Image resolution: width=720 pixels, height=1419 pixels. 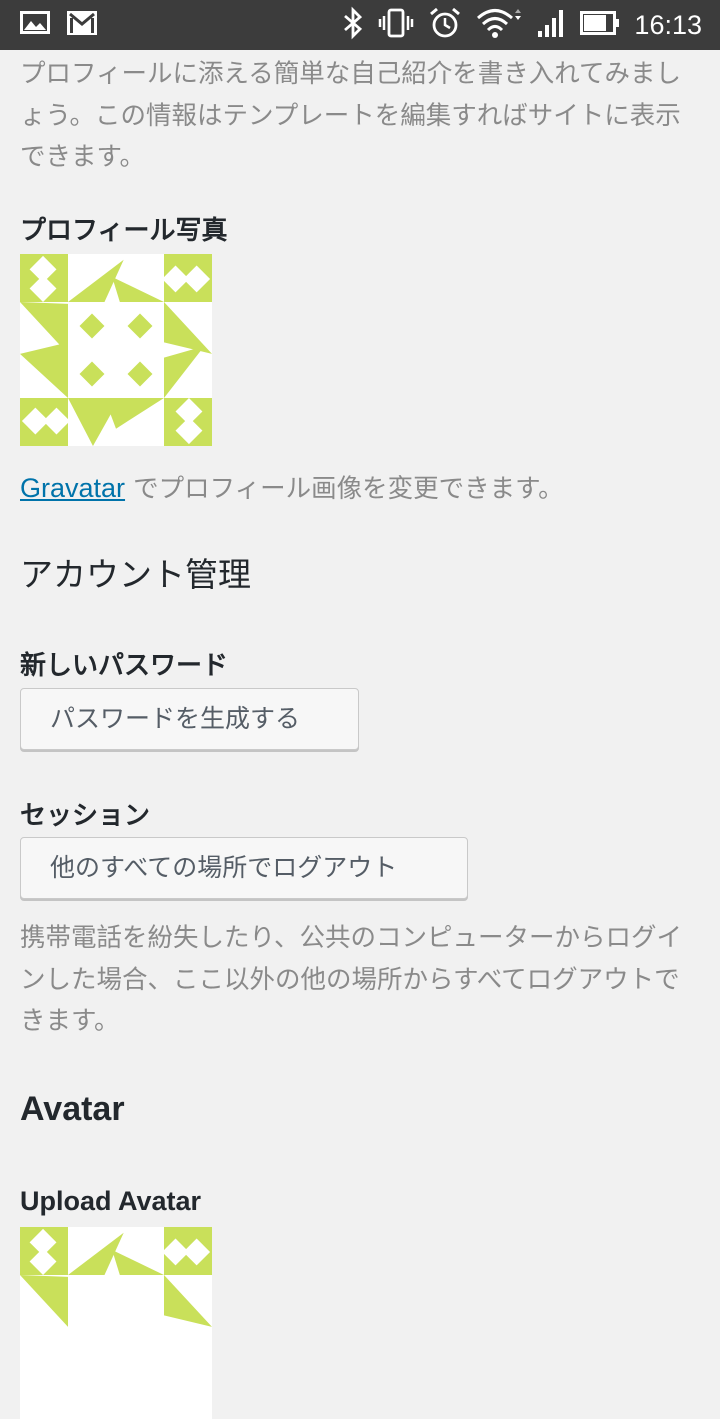 What do you see at coordinates (116, 350) in the screenshot?
I see `profile-identicon` at bounding box center [116, 350].